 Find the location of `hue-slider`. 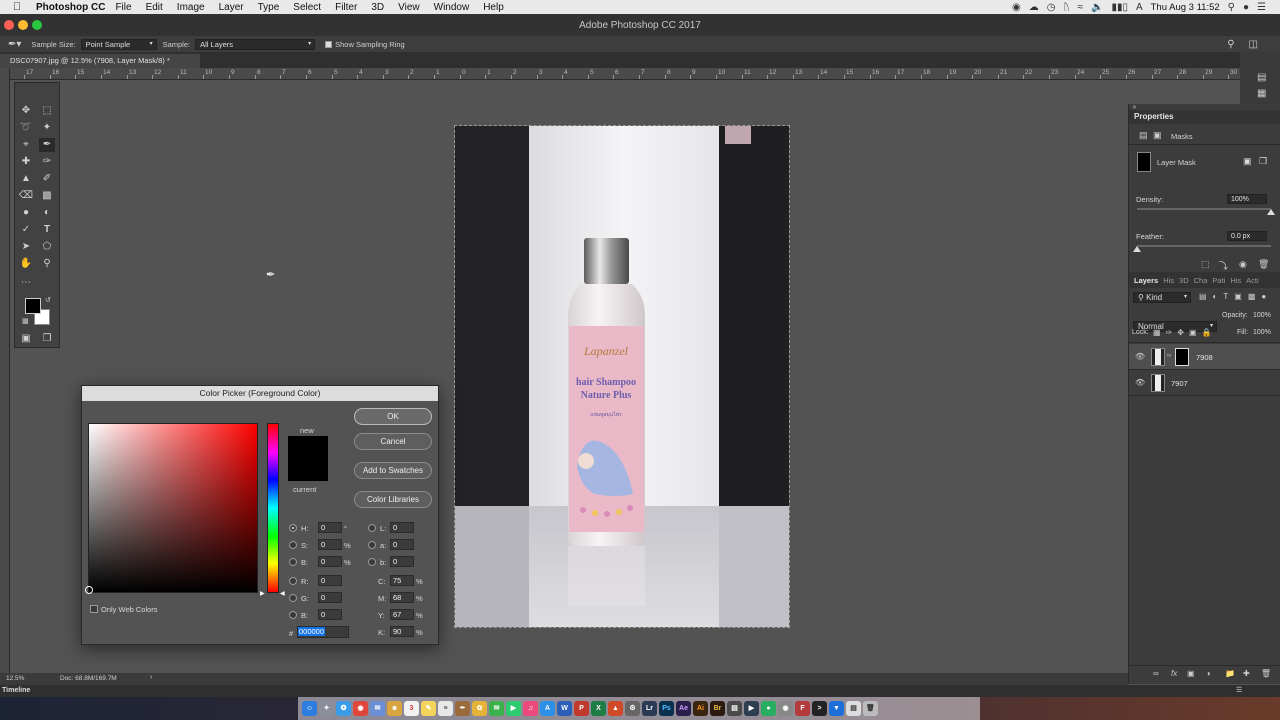

hue-slider is located at coordinates (273, 508).